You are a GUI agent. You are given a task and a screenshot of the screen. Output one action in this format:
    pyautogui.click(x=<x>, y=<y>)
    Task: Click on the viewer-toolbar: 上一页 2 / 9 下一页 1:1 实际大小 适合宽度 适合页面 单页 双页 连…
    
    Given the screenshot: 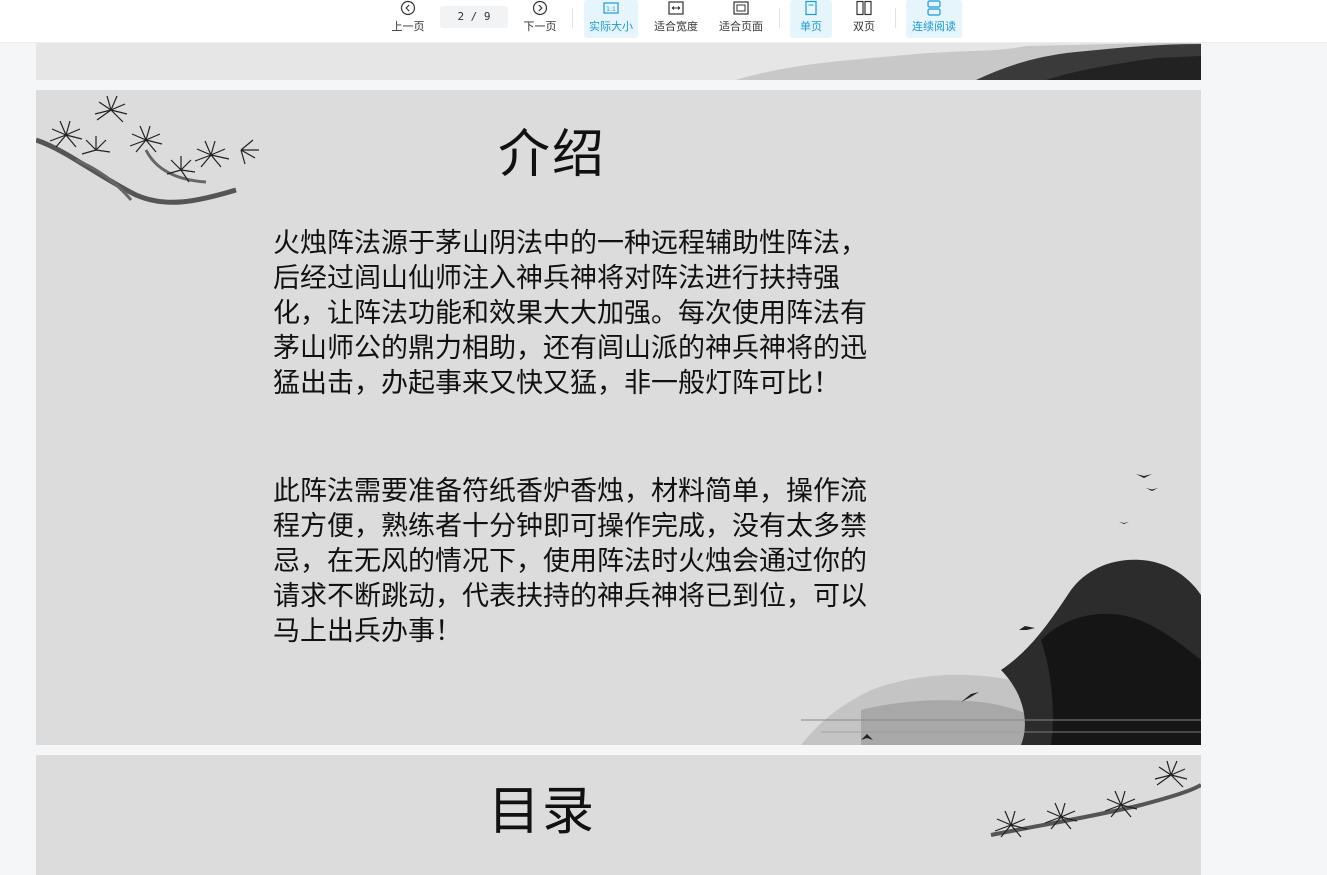 What is the action you would take?
    pyautogui.click(x=663, y=21)
    